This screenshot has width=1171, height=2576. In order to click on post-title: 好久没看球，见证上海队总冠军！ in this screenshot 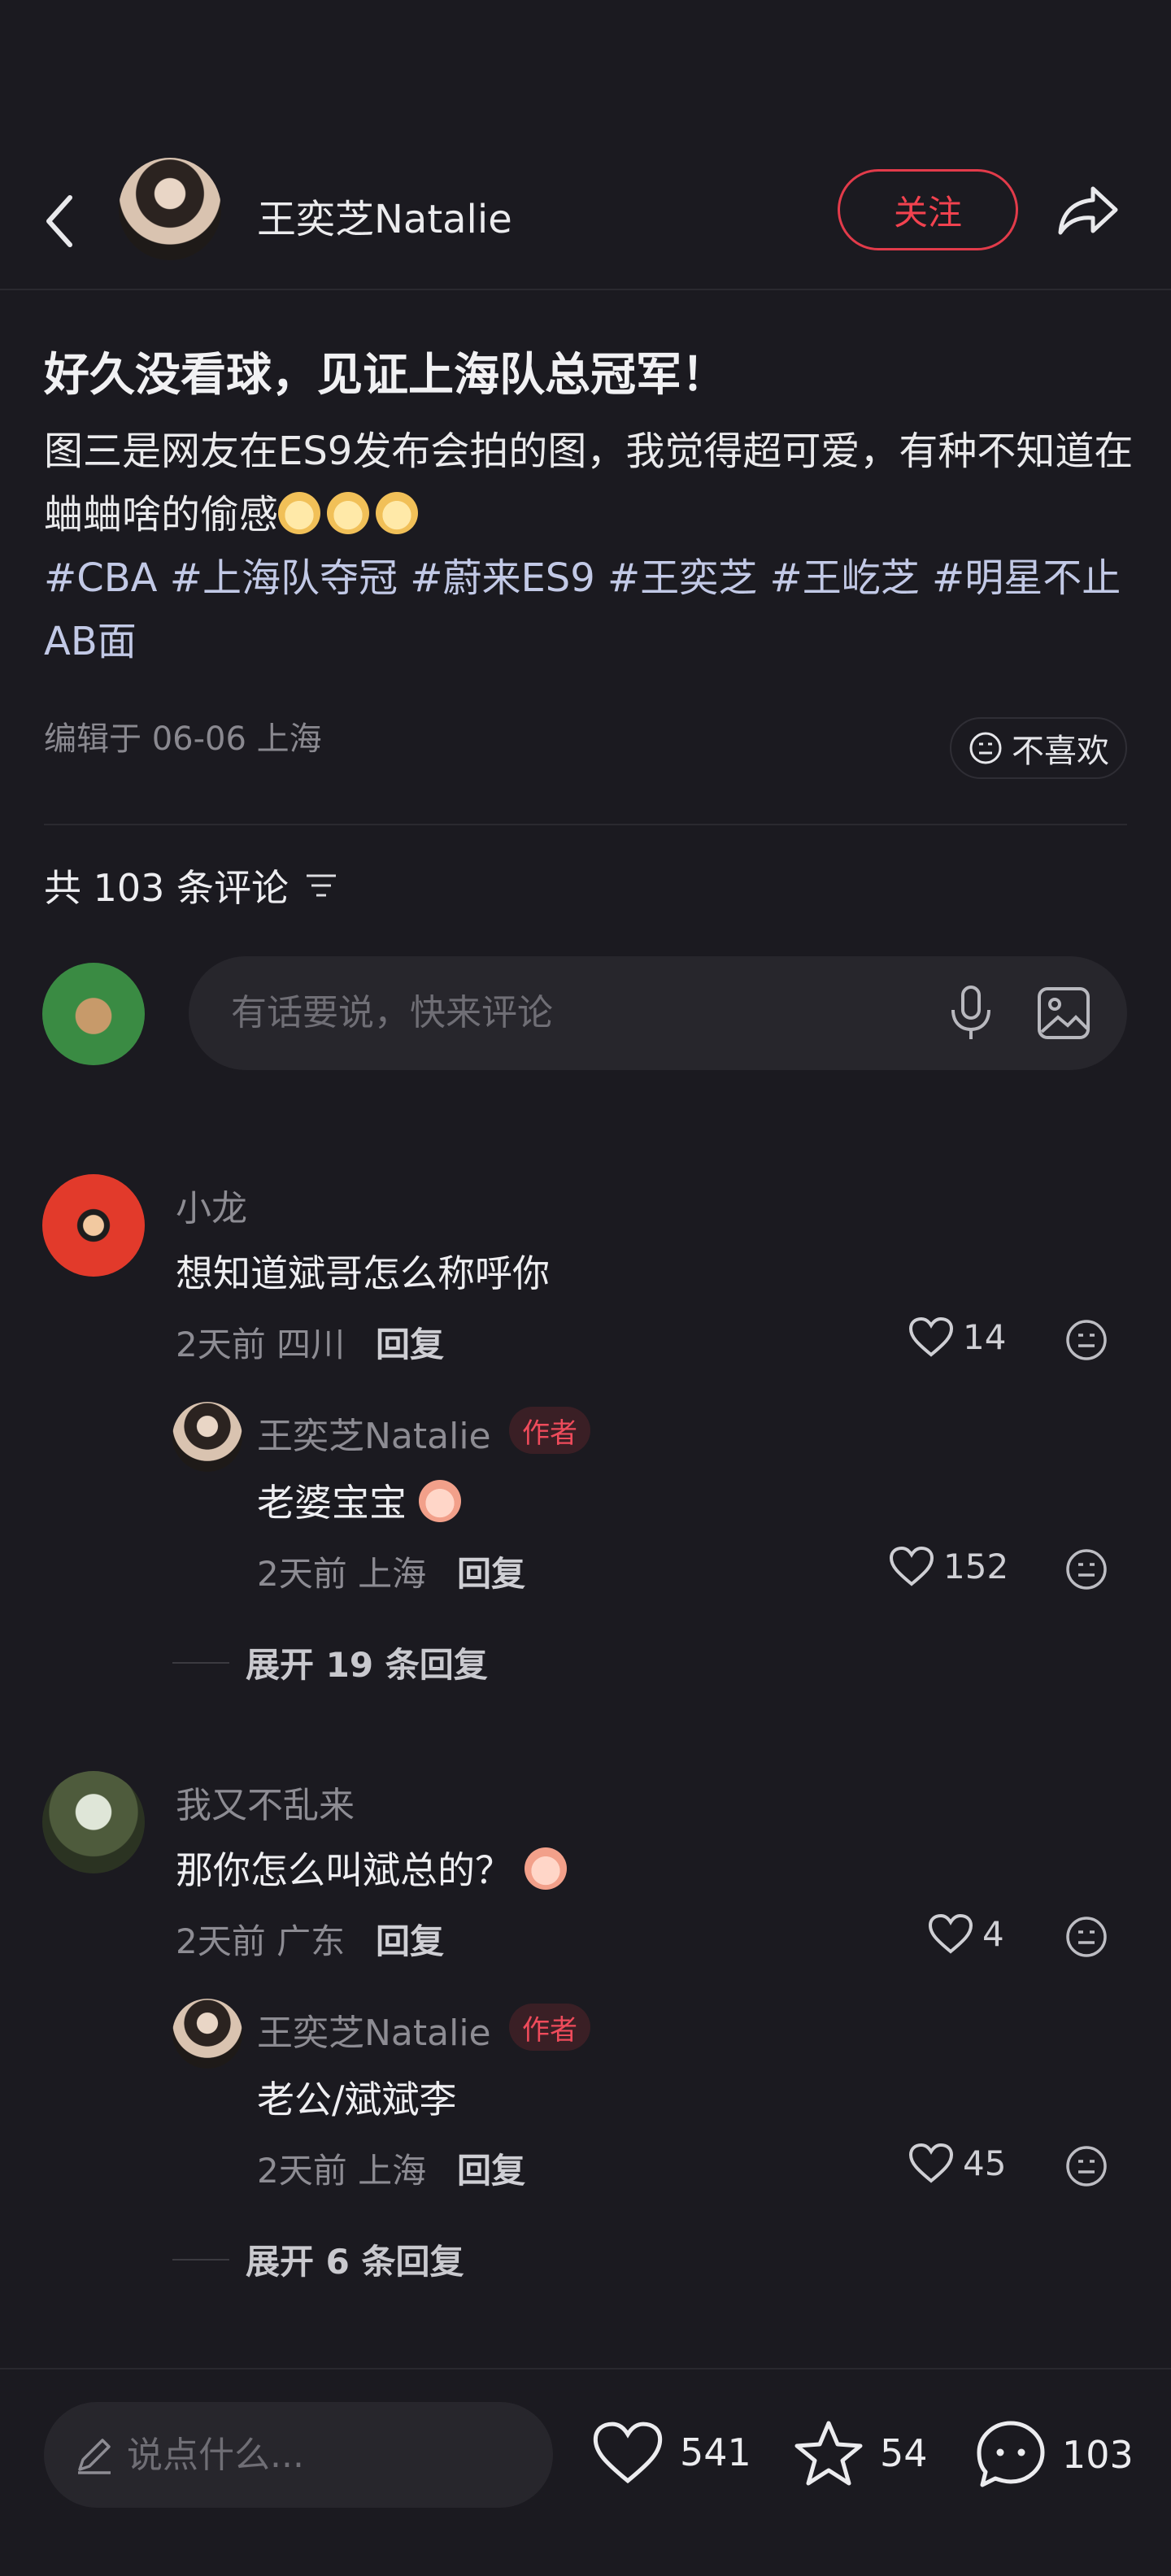, I will do `click(385, 376)`.